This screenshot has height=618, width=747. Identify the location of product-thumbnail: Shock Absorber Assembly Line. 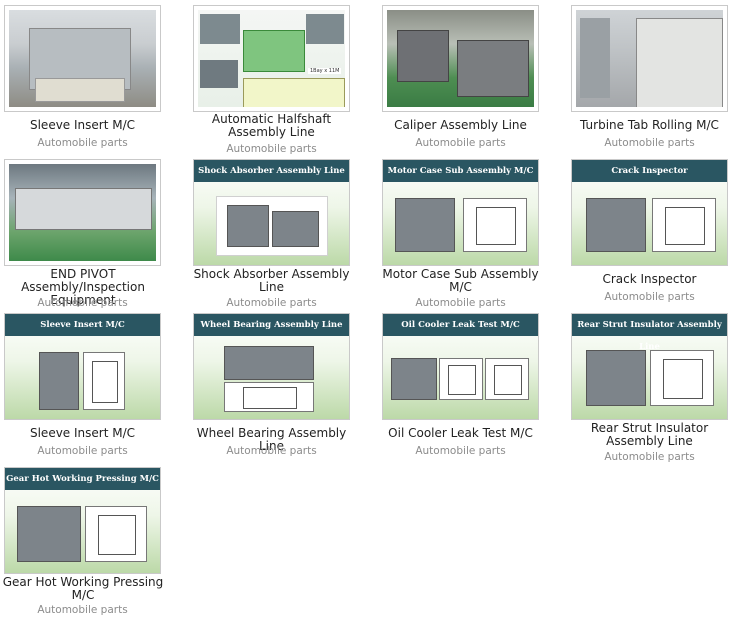
(271, 212).